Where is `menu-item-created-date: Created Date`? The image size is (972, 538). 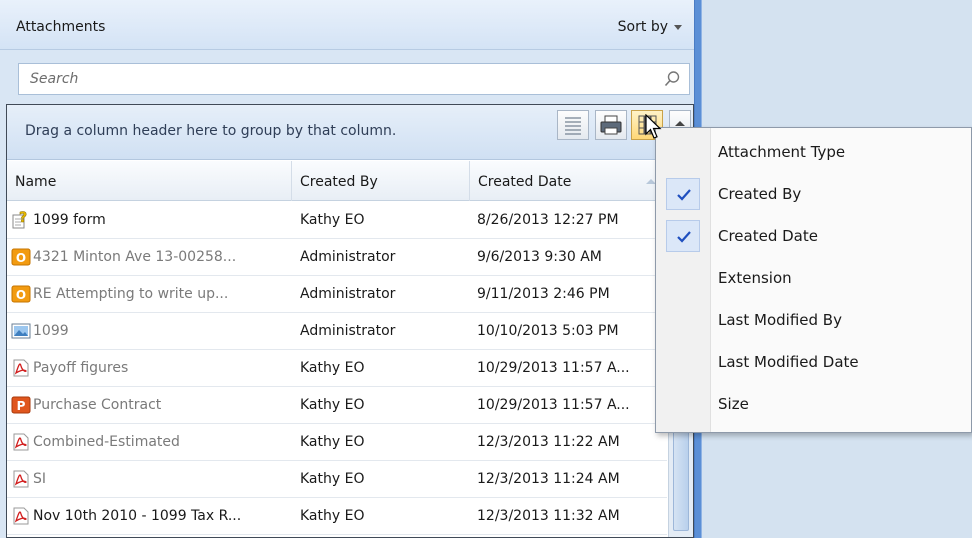 menu-item-created-date: Created Date is located at coordinates (813, 236).